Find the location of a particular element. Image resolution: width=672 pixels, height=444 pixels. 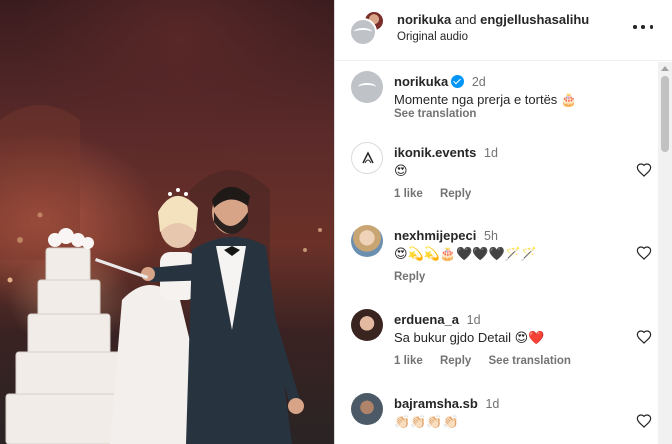

collab-avatars is located at coordinates (370, 31).